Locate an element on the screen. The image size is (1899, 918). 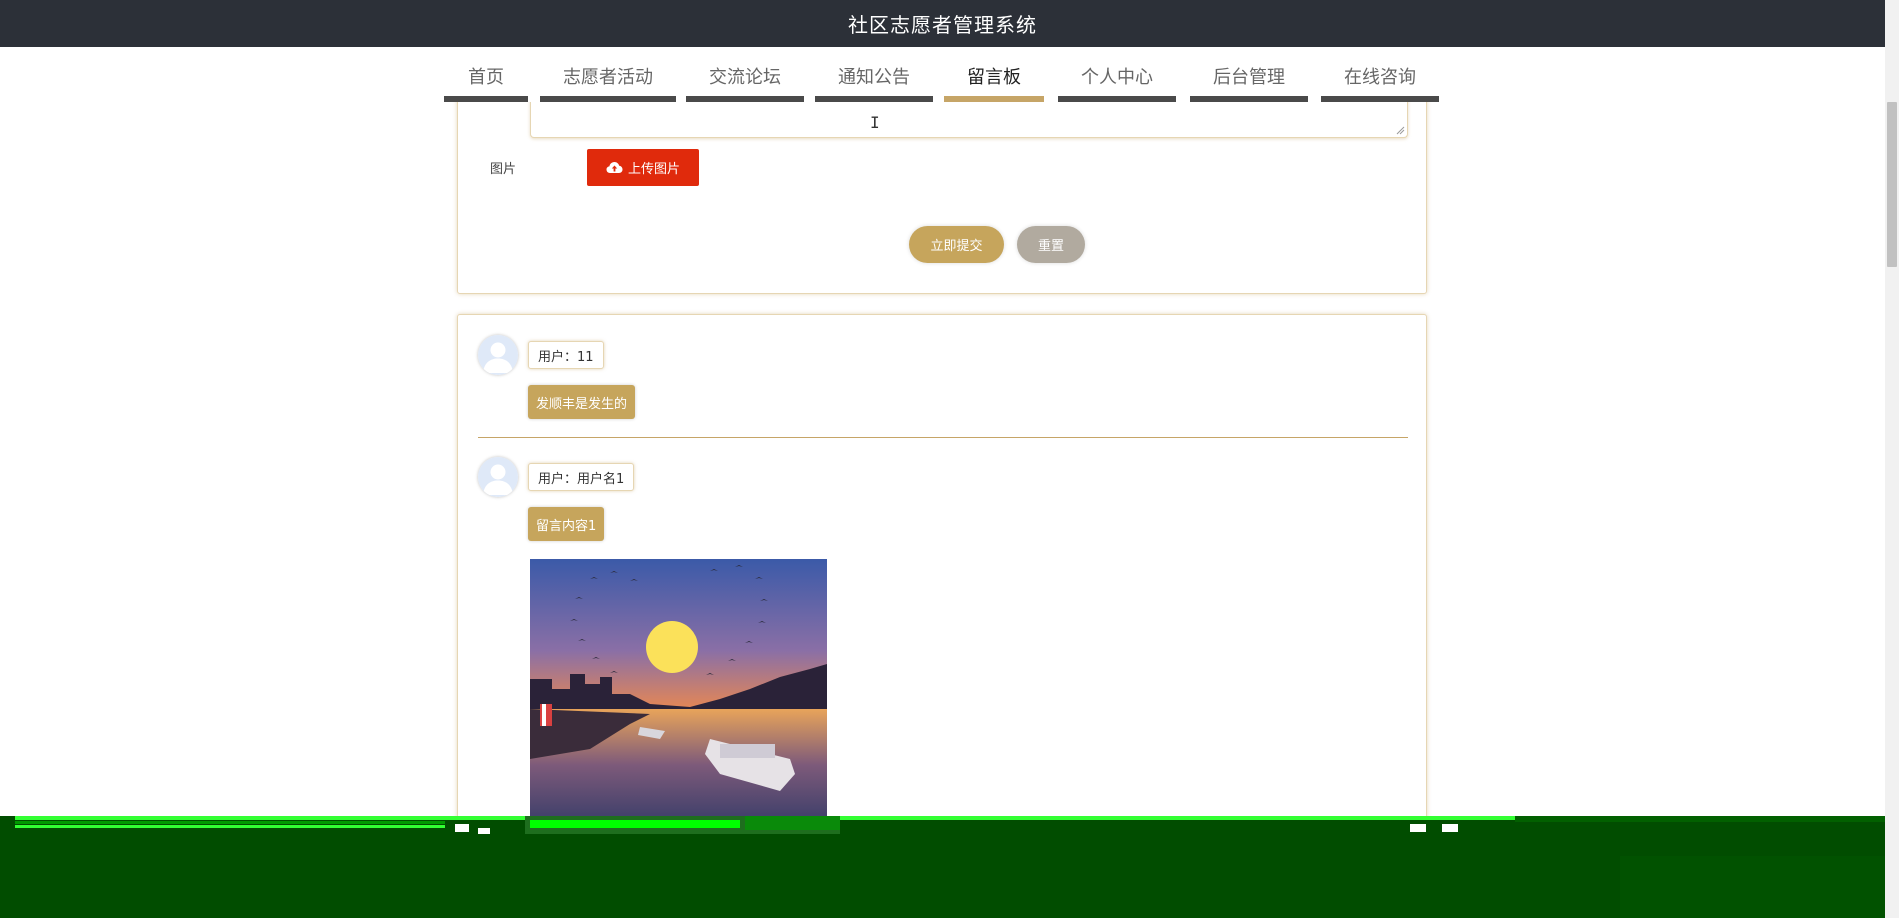
nav-item-personal-center: 个人中心 is located at coordinates (1117, 74).